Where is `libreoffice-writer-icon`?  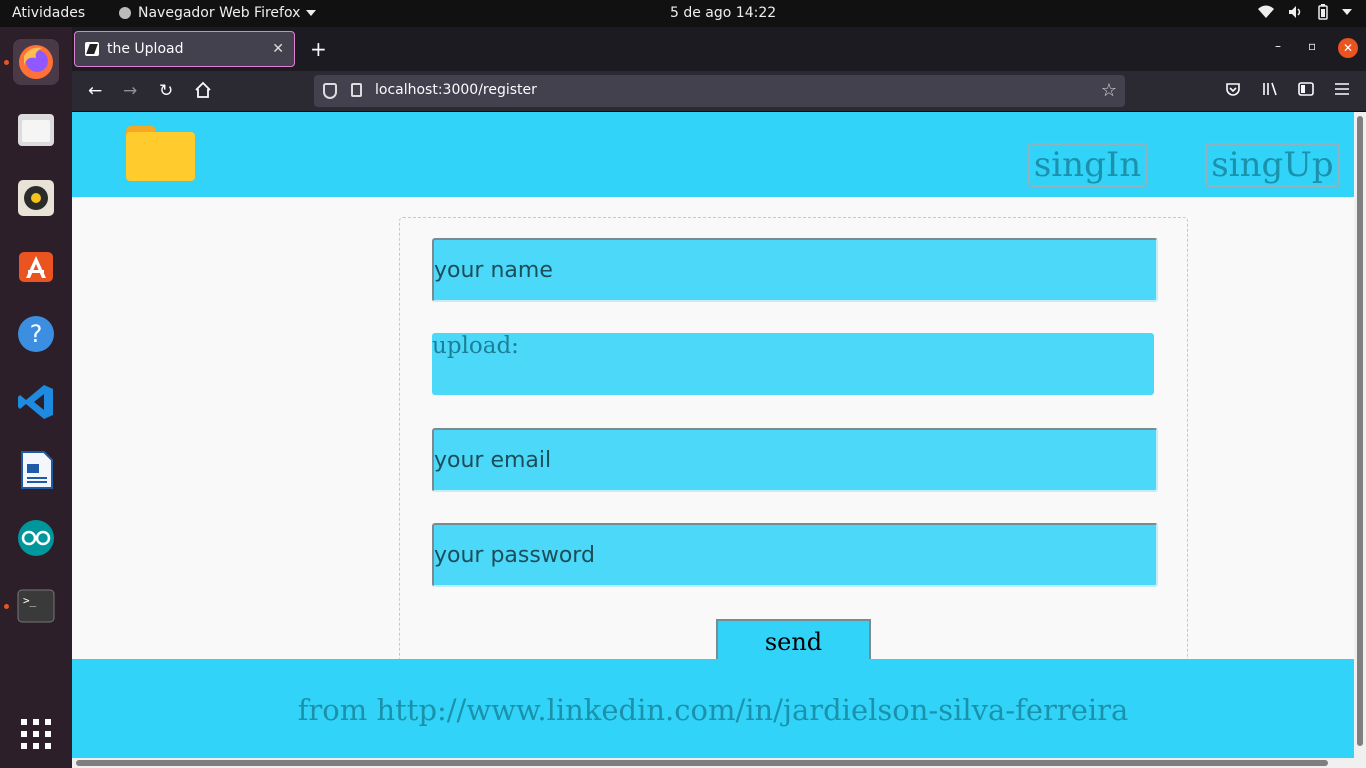
libreoffice-writer-icon is located at coordinates (36, 470).